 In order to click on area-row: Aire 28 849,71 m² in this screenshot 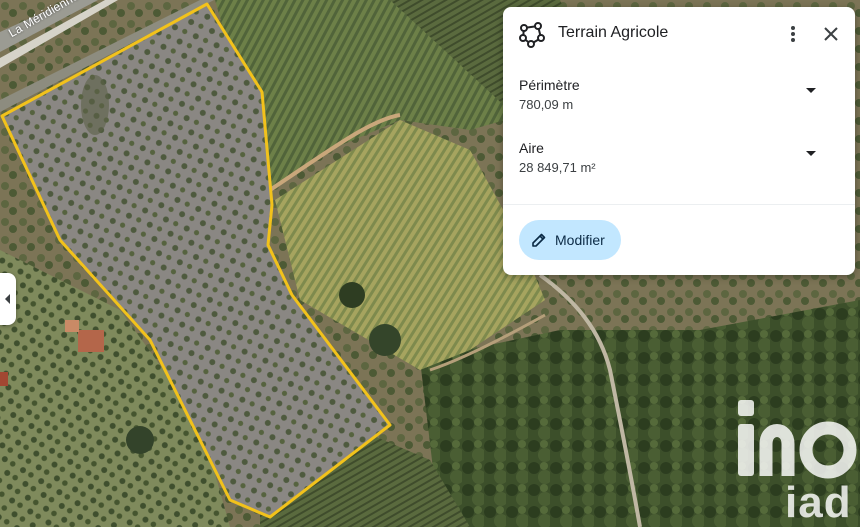, I will do `click(679, 166)`.